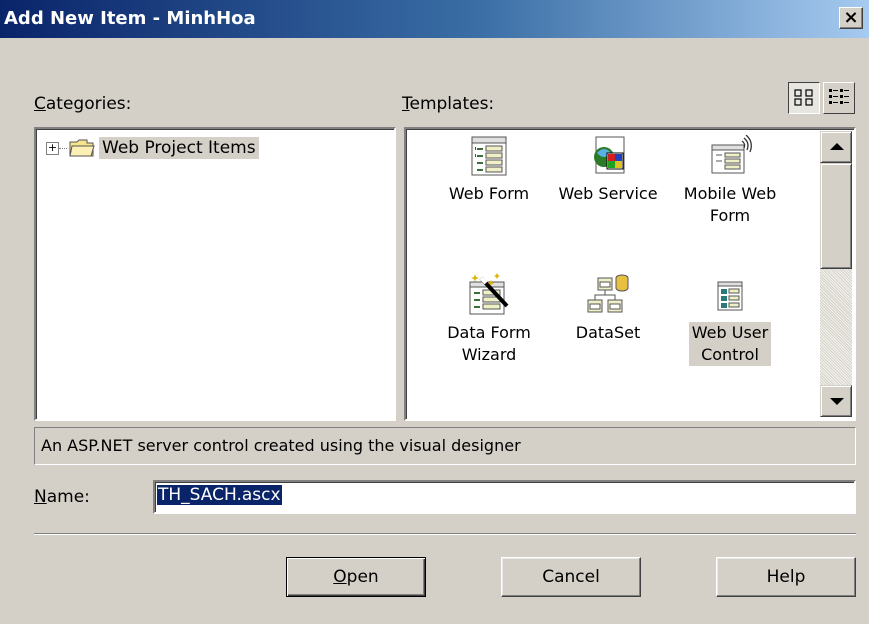  What do you see at coordinates (406, 104) in the screenshot?
I see `templates-label-accel: T` at bounding box center [406, 104].